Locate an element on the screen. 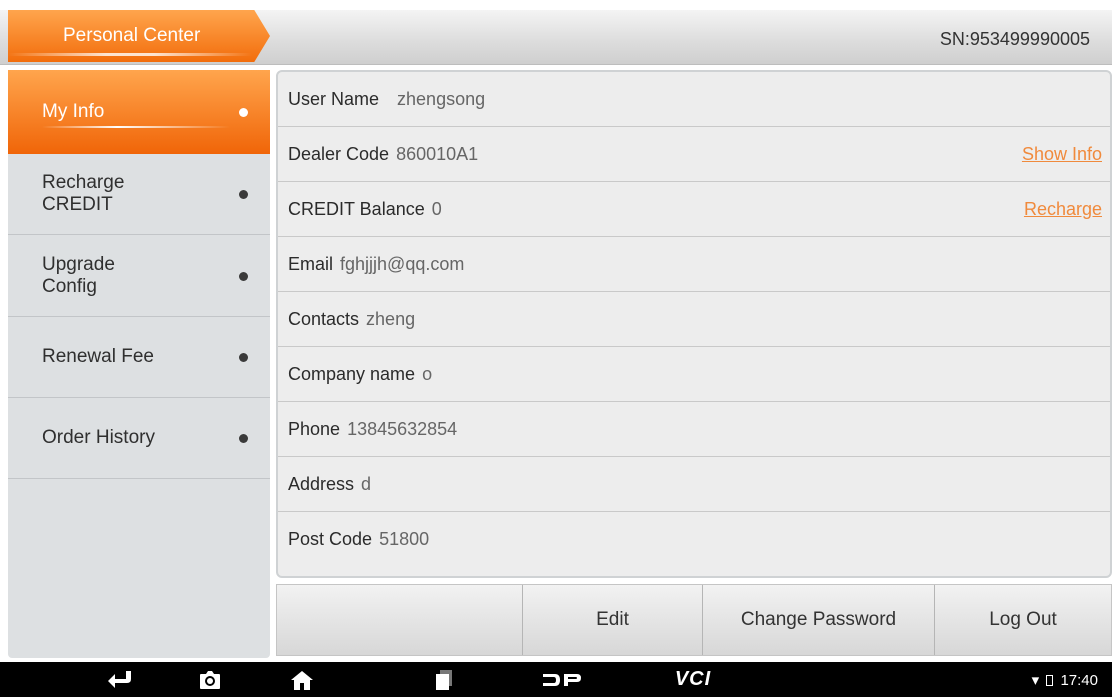  field-label: Dealer Code is located at coordinates (339, 153).